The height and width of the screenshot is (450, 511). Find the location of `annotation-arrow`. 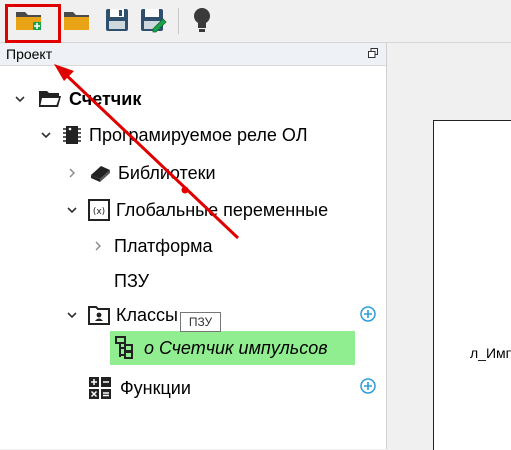

annotation-arrow is located at coordinates (147, 152).